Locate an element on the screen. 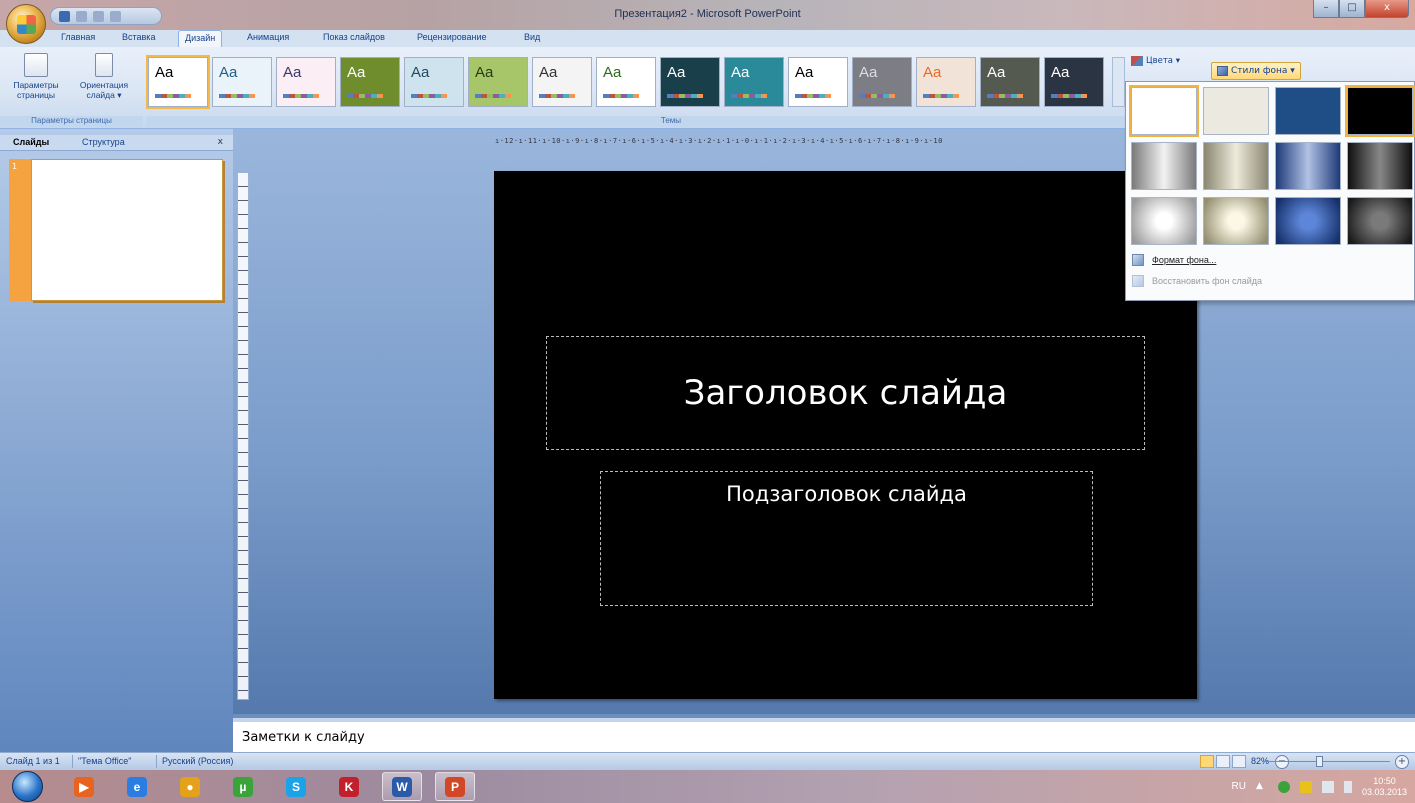 The width and height of the screenshot is (1415, 803). clock-time: 10:50 is located at coordinates (1384, 780).